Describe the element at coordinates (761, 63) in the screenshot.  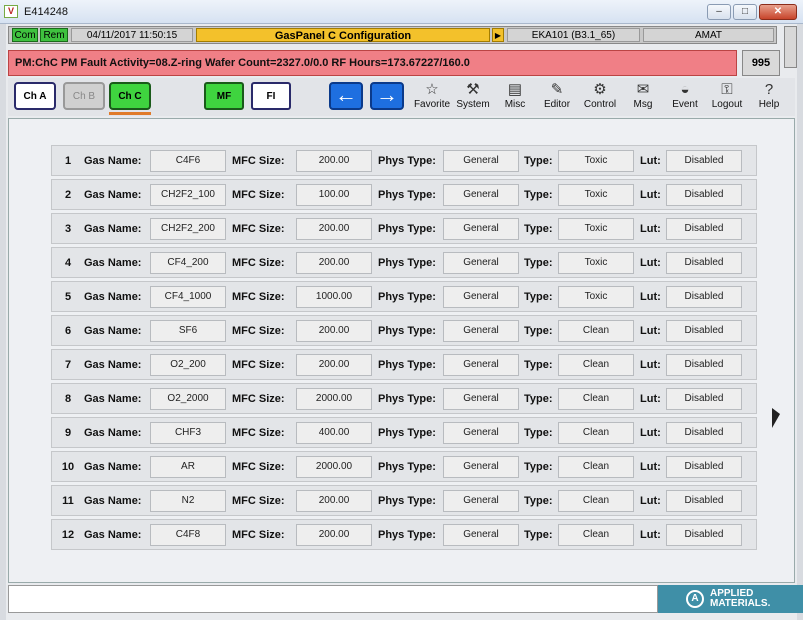
I see `alarm-count-badge: 995` at that location.